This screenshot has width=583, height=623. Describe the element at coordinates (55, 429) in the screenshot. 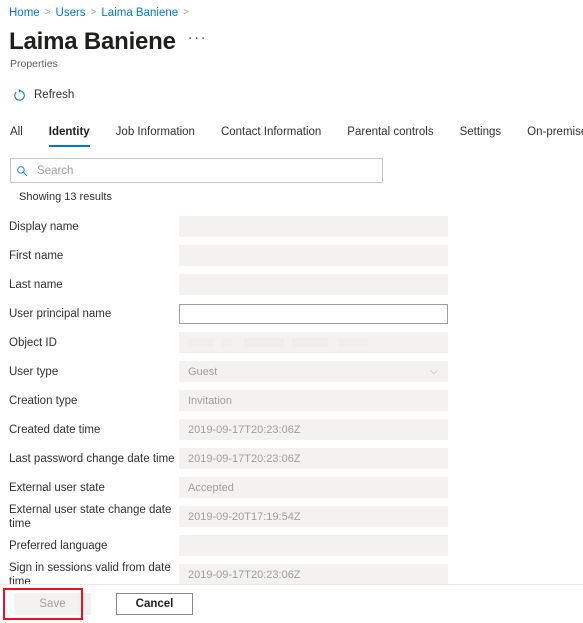

I see `label-created-date-time: Created date time` at that location.